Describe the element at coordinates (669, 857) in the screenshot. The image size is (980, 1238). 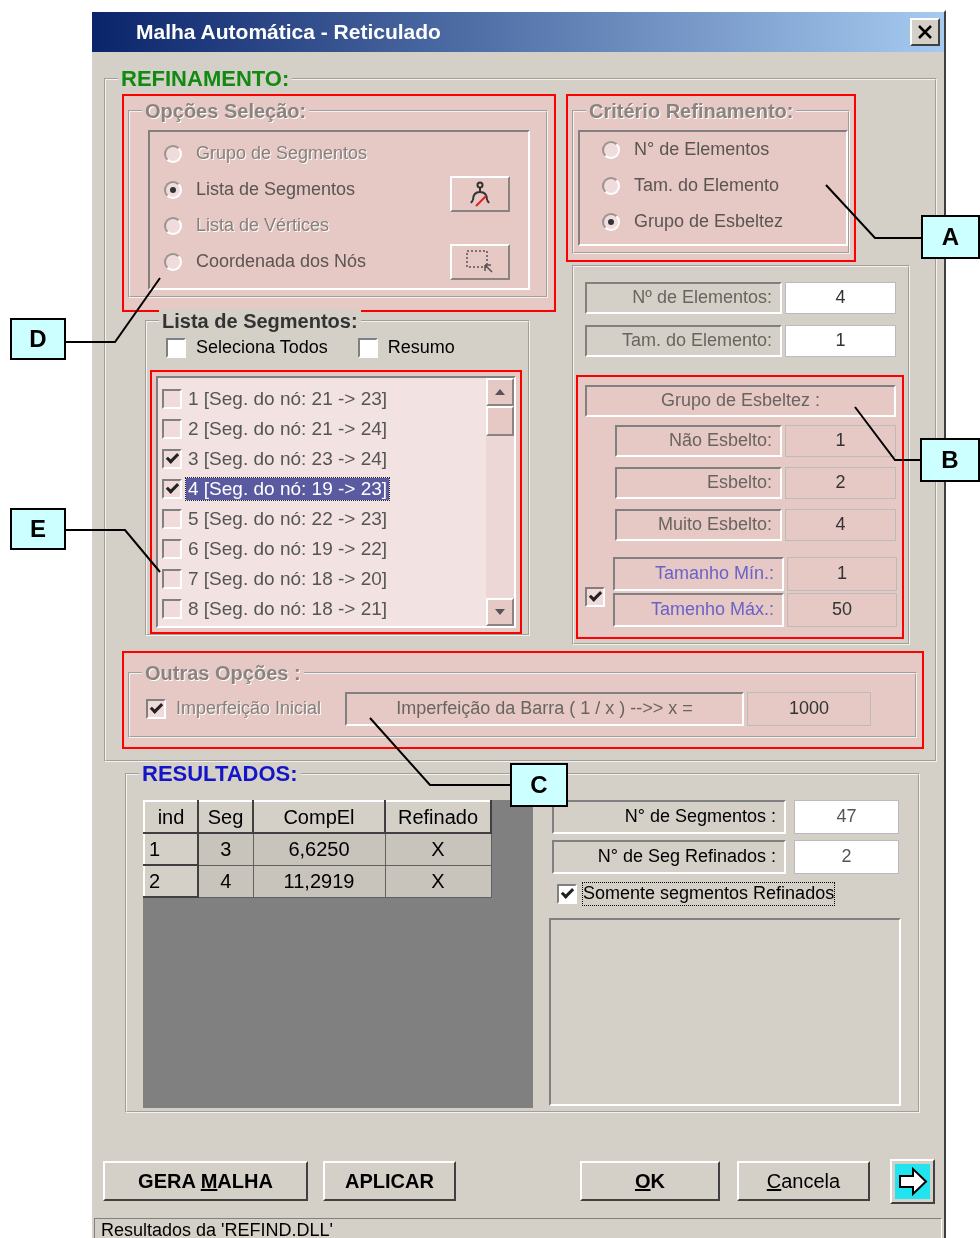
I see `field-label: N° de Seg Refinados :` at that location.